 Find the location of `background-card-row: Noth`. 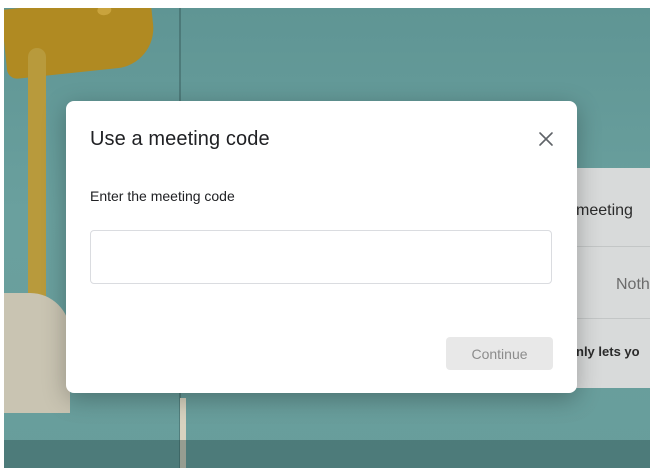

background-card-row: Noth is located at coordinates (633, 284).